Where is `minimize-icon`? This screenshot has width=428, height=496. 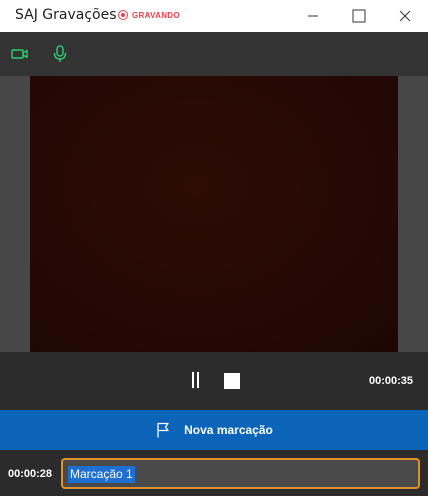
minimize-icon is located at coordinates (313, 16).